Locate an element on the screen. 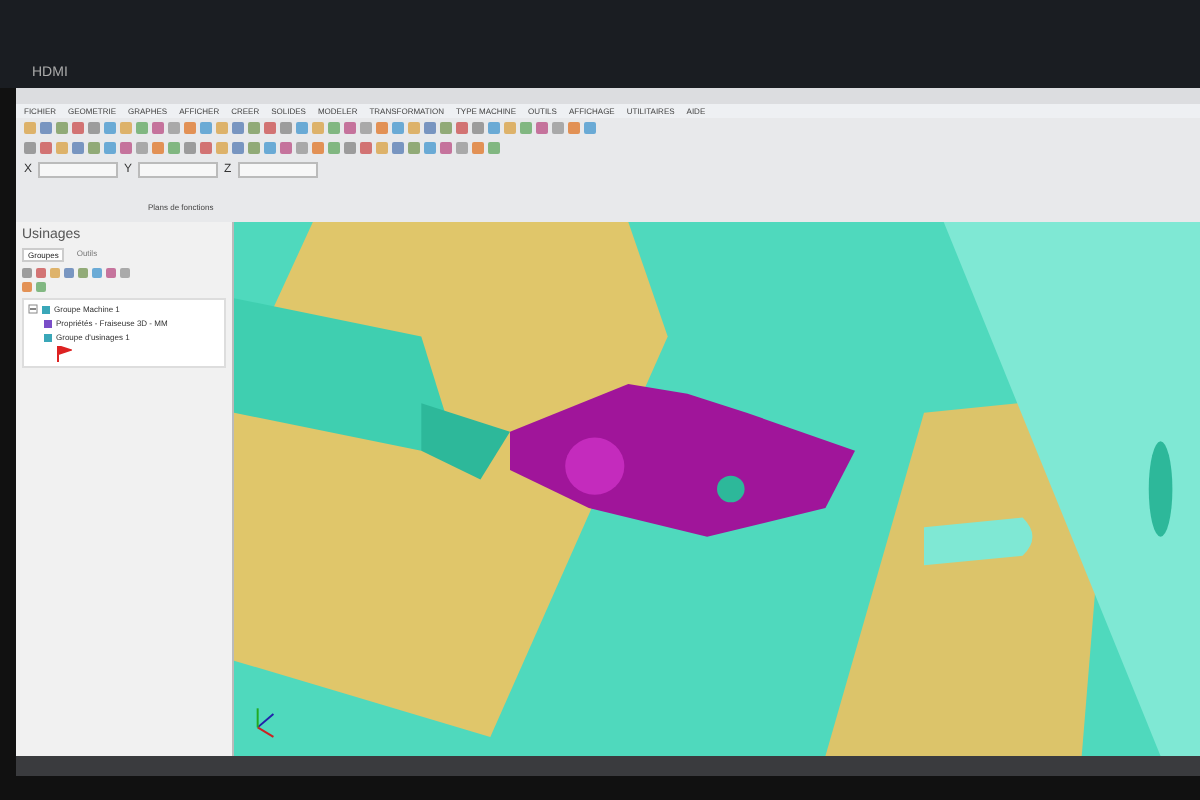 This screenshot has height=800, width=1200. axis-triad-icon is located at coordinates (265, 722).